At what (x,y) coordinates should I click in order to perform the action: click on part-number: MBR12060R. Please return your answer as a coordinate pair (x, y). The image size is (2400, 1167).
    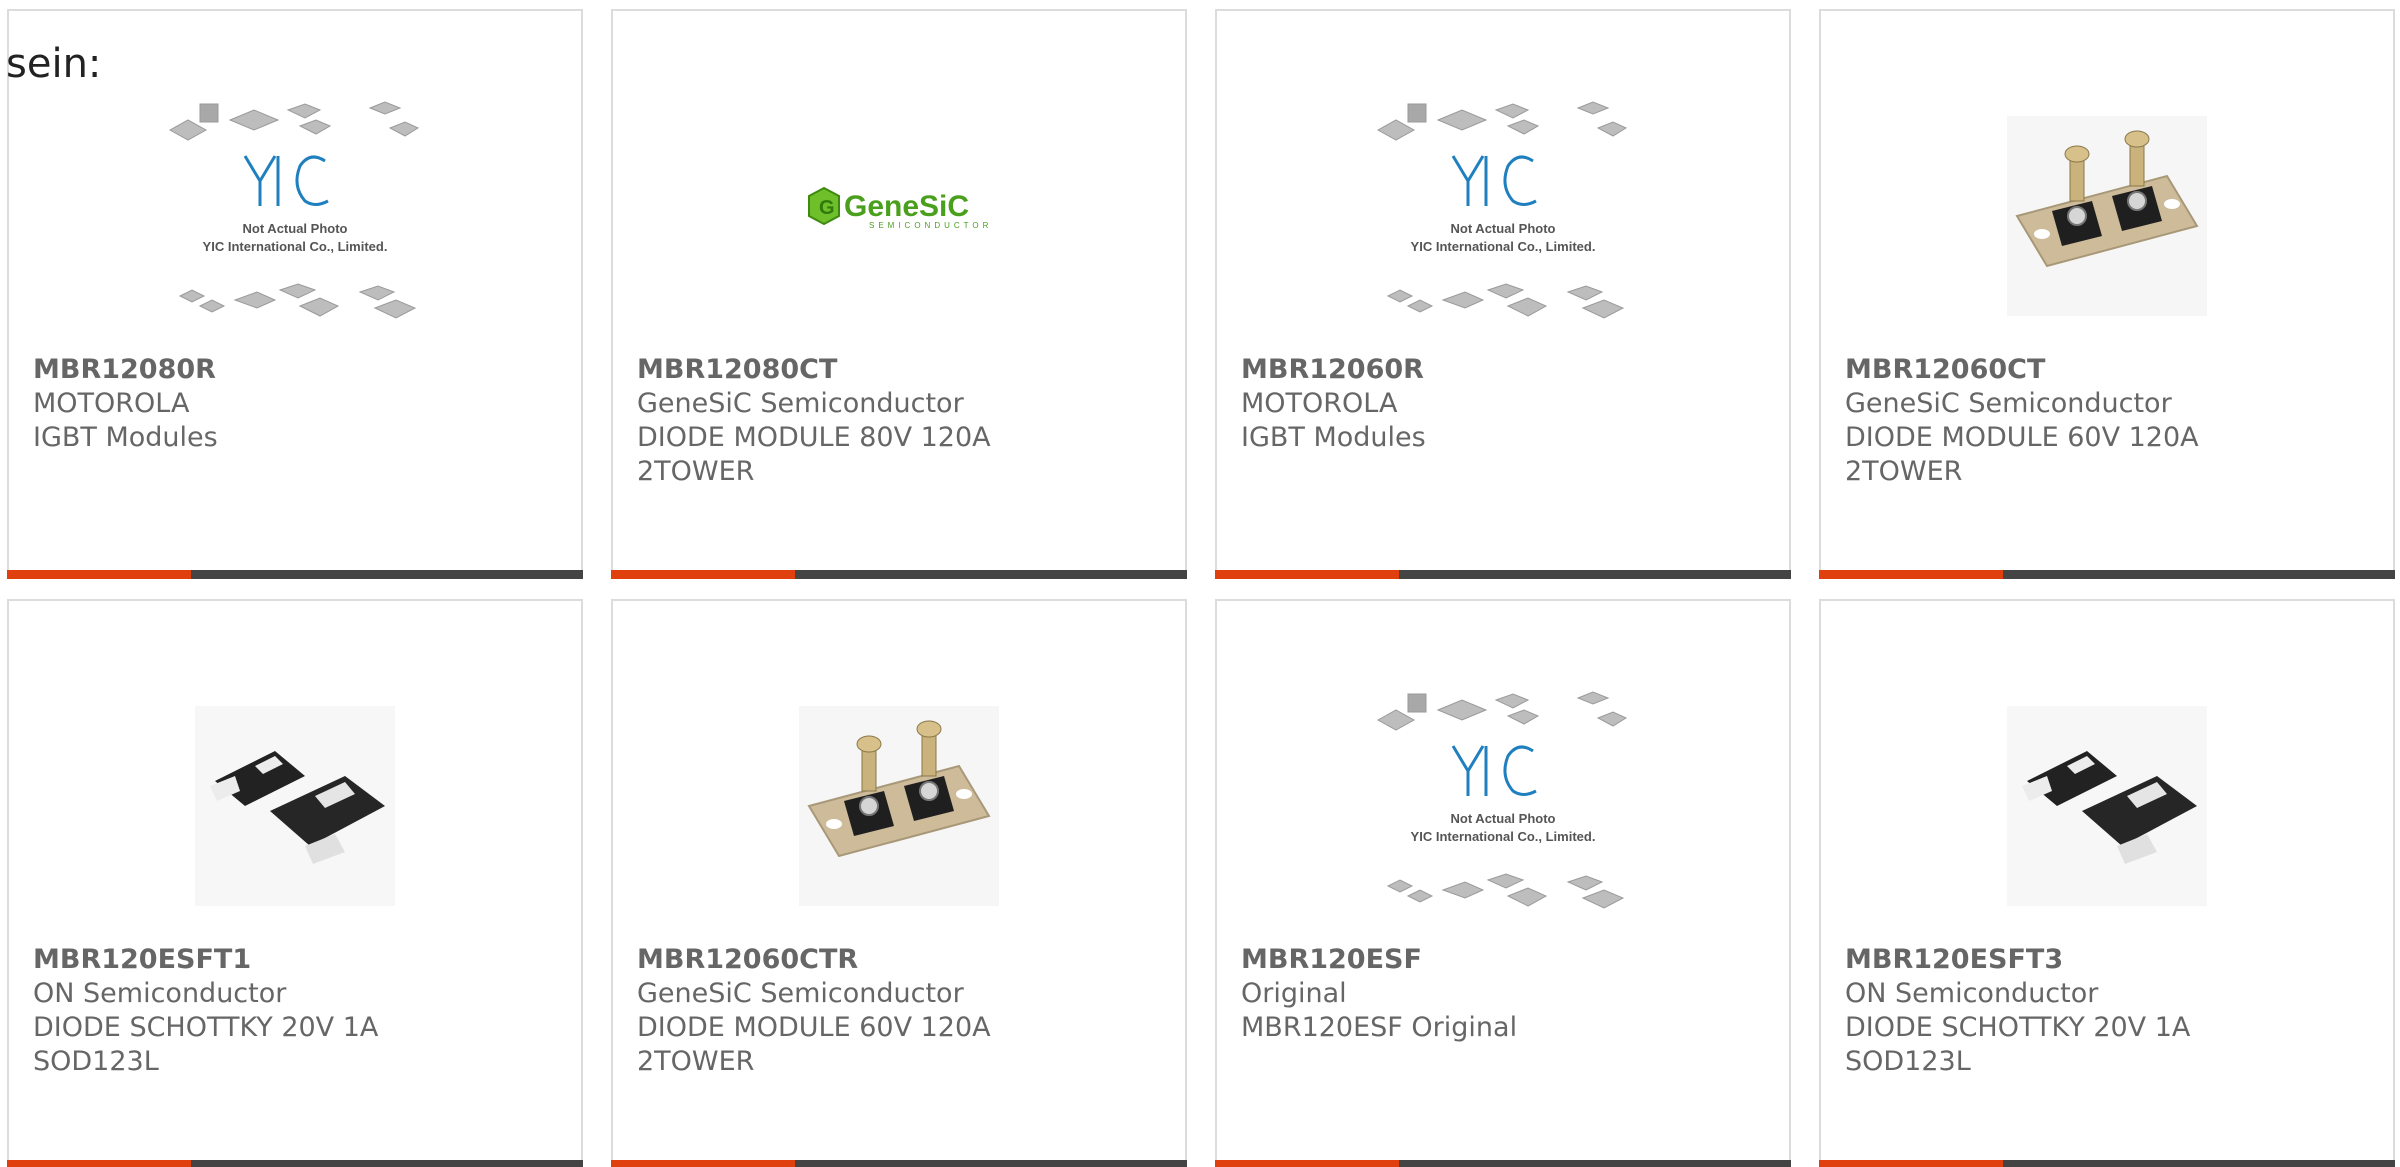
    Looking at the image, I should click on (1503, 370).